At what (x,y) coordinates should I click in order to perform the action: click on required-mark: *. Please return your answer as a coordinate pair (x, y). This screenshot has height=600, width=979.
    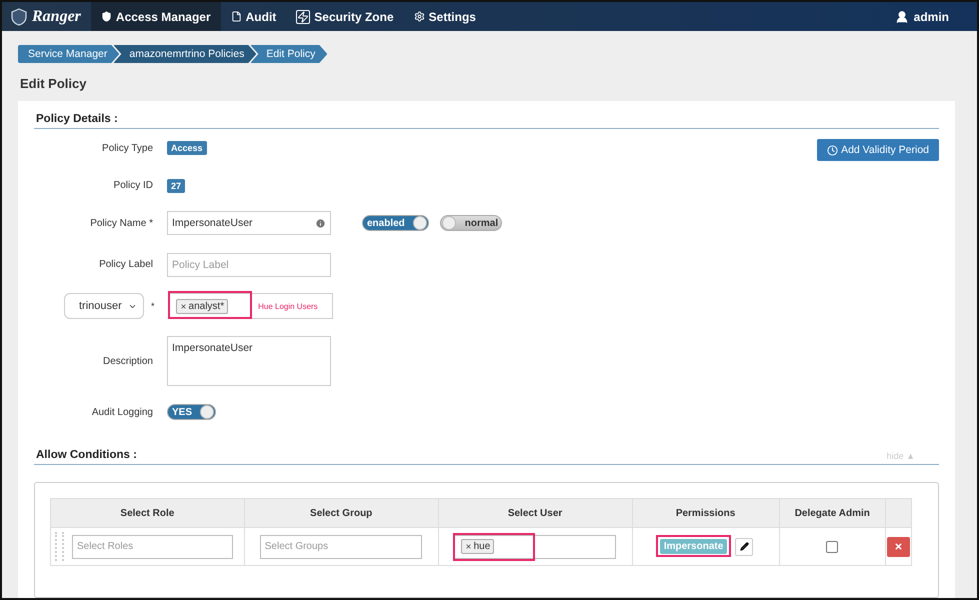
    Looking at the image, I should click on (153, 306).